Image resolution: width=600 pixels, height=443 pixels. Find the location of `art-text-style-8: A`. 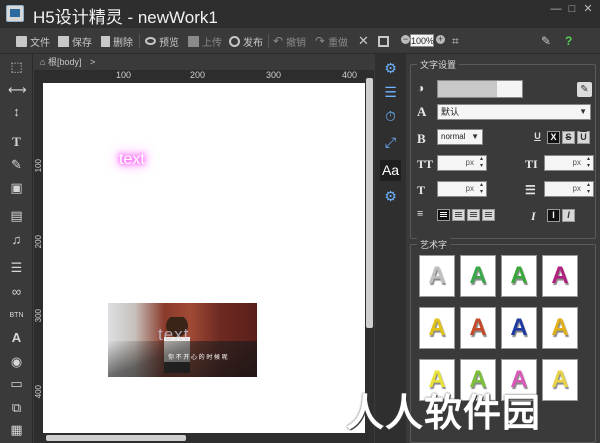

art-text-style-8: A is located at coordinates (560, 328).